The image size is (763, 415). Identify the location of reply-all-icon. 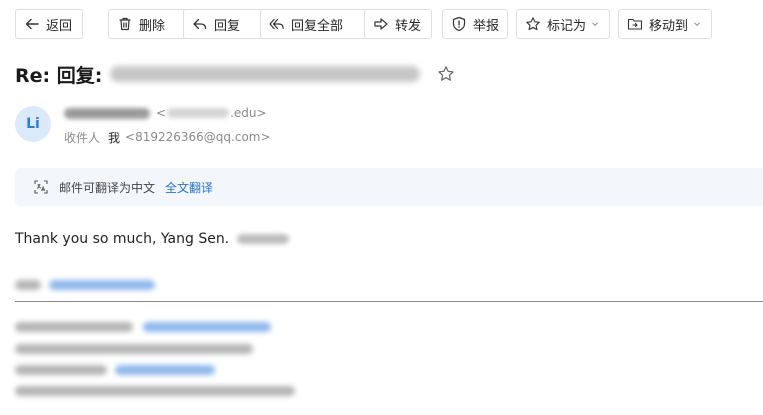
(277, 24).